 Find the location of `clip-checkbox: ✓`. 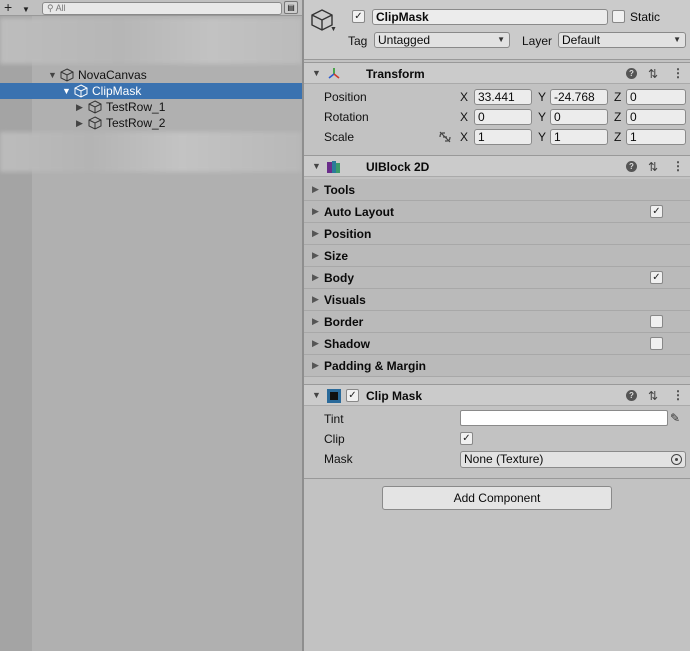

clip-checkbox: ✓ is located at coordinates (466, 438).